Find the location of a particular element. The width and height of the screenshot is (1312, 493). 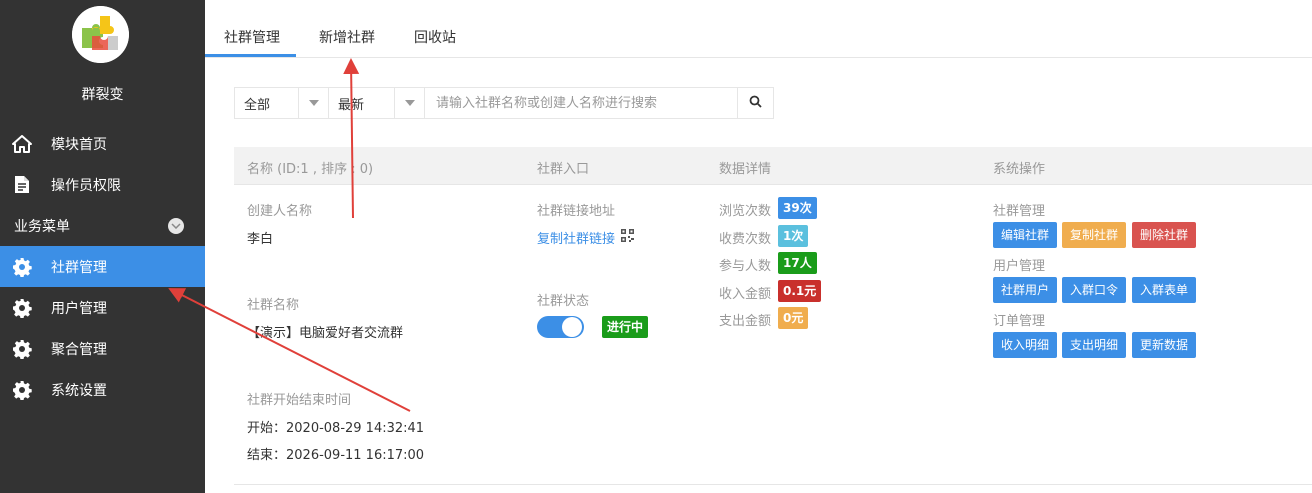

header-name: 名称 (ID:1 , 排序 : 0) is located at coordinates (310, 169).